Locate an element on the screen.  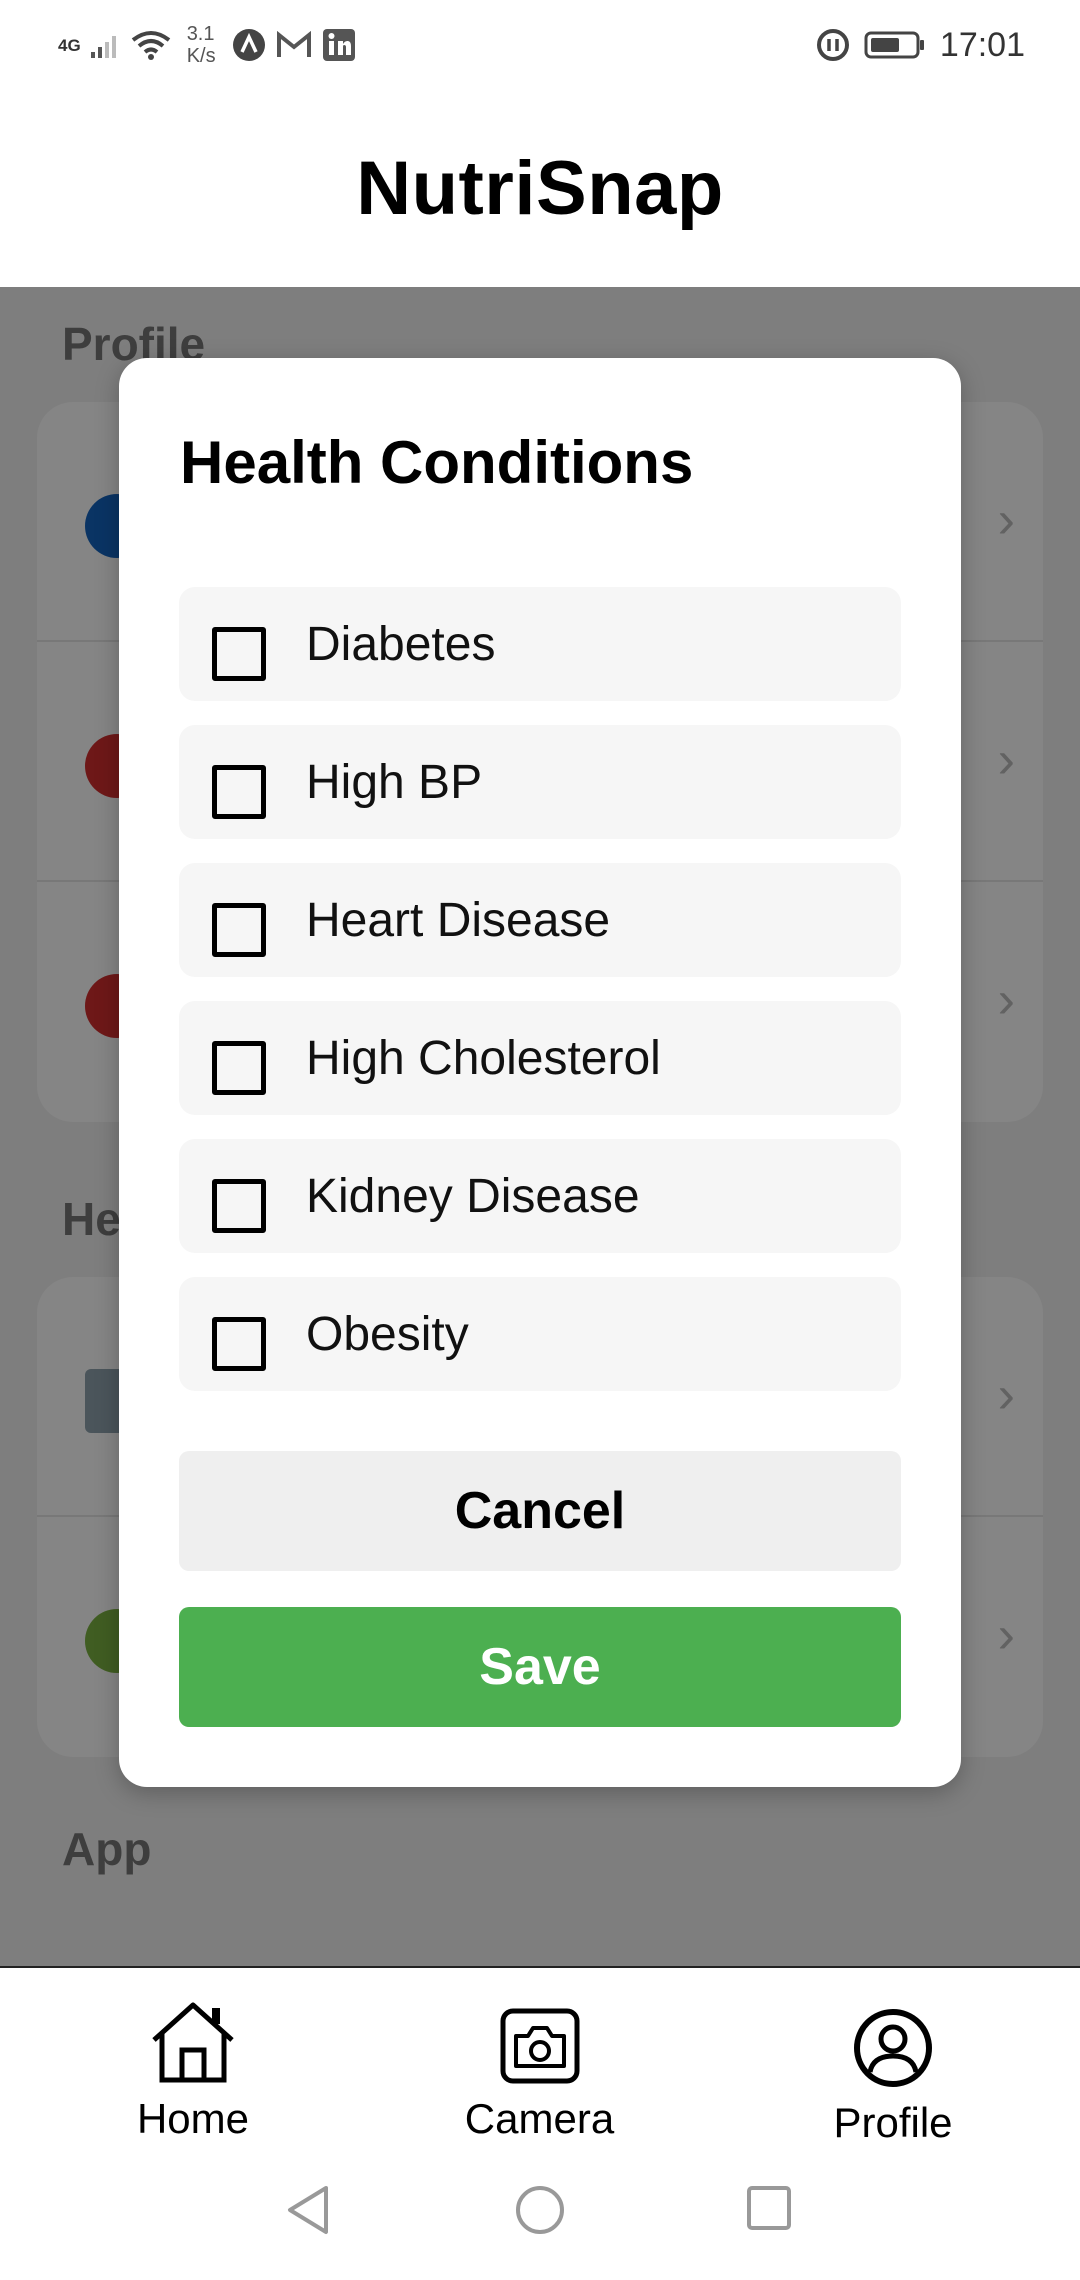
home-icon is located at coordinates (193, 2044).